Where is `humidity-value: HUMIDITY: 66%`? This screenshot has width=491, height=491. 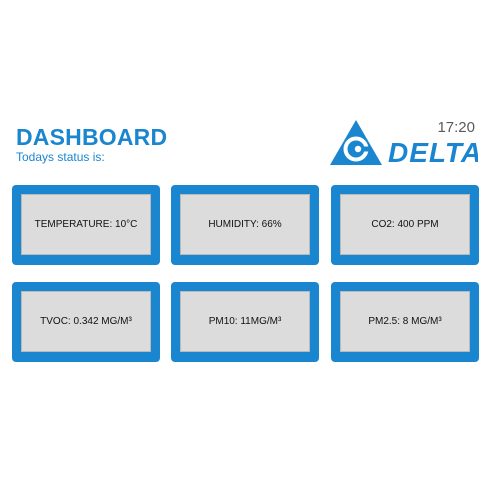
humidity-value: HUMIDITY: 66% is located at coordinates (245, 224).